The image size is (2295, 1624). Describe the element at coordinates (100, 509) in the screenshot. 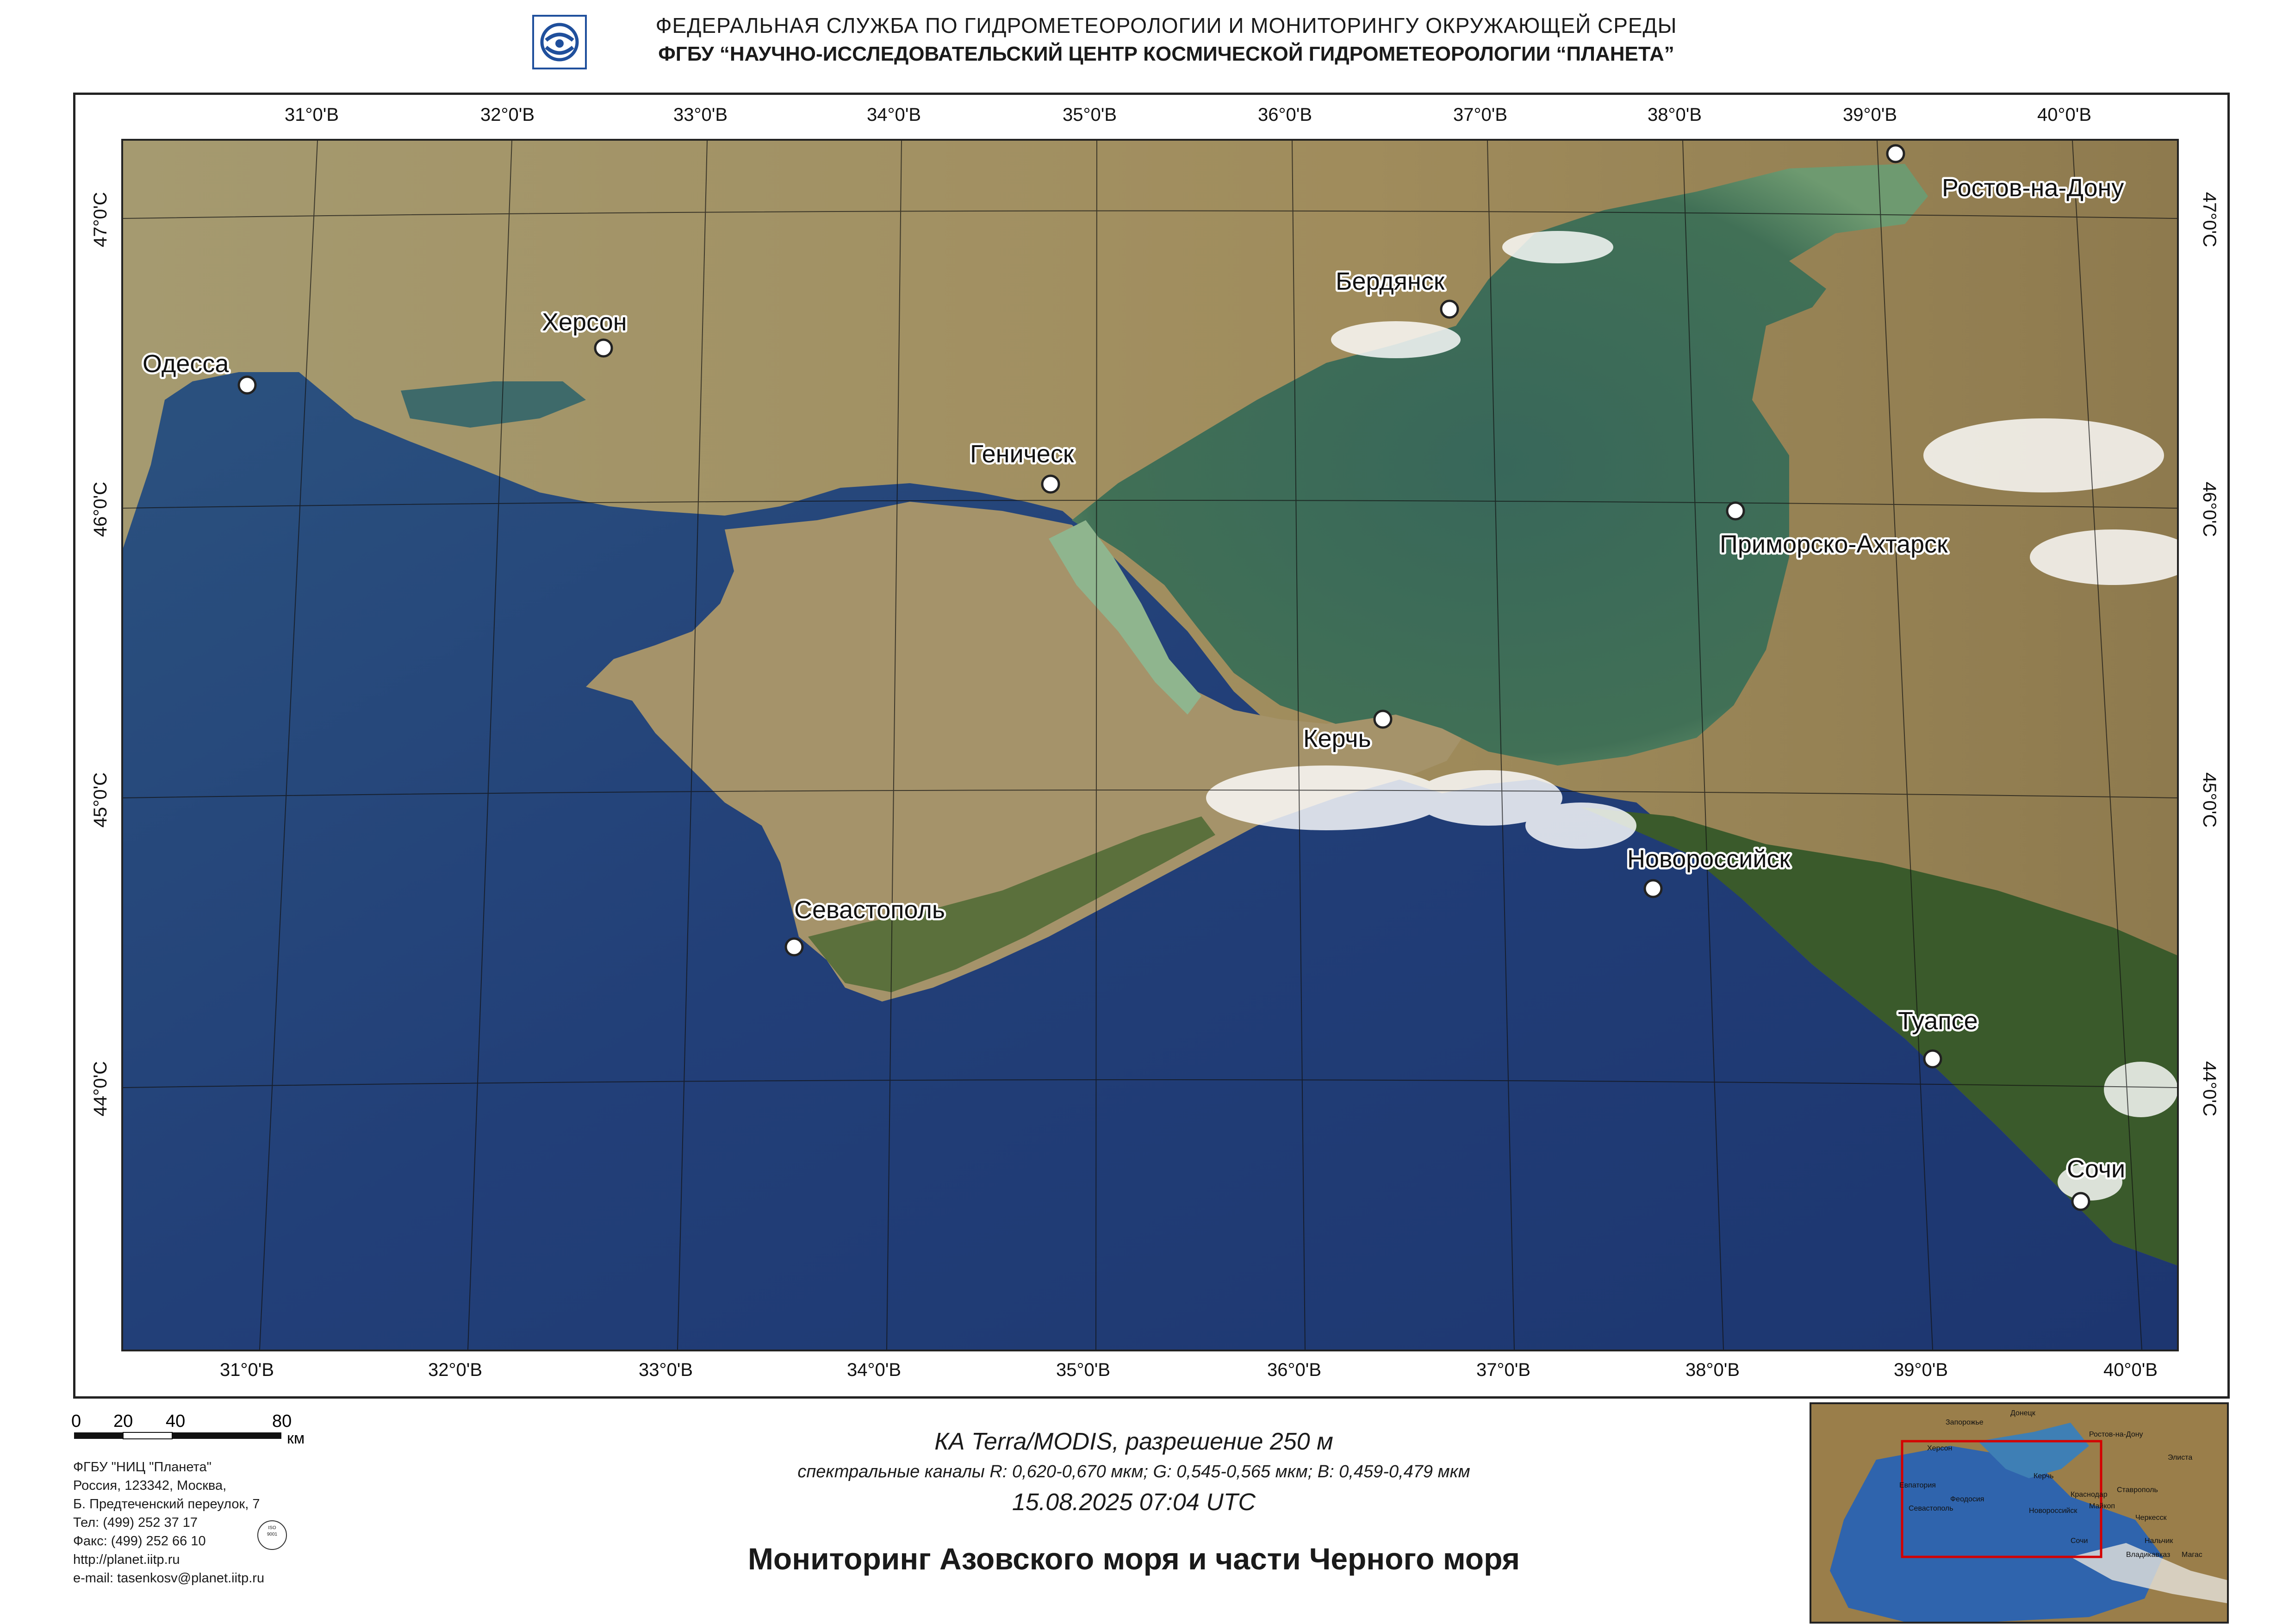

I see `lat-left-label: 46°0'С` at that location.